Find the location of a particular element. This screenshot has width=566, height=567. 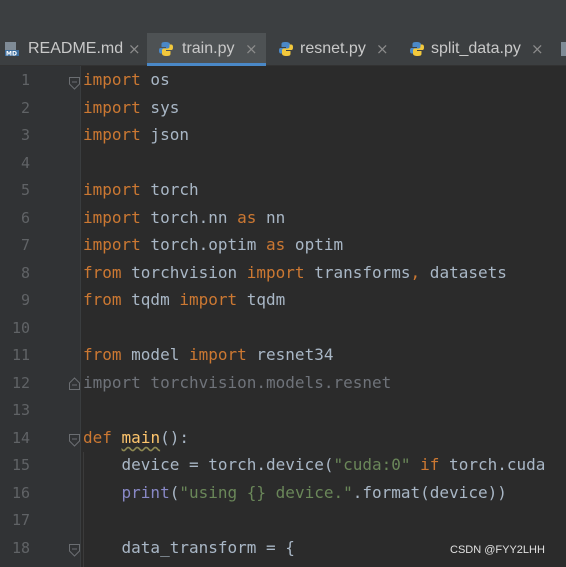

tab-label: split_data.py is located at coordinates (476, 48).